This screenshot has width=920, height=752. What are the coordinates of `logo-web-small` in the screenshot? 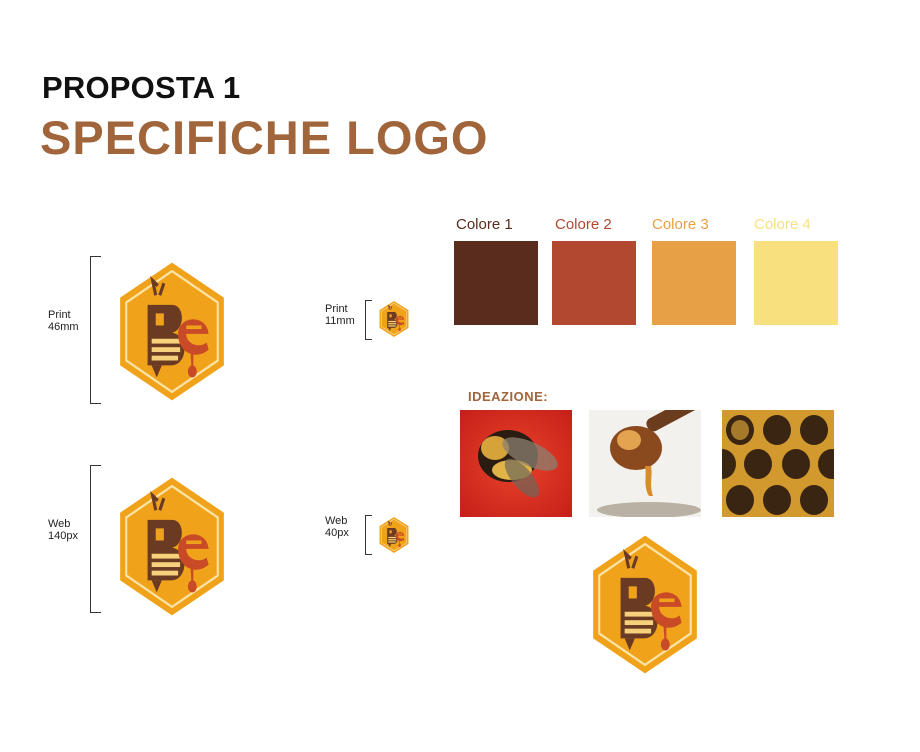 It's located at (394, 535).